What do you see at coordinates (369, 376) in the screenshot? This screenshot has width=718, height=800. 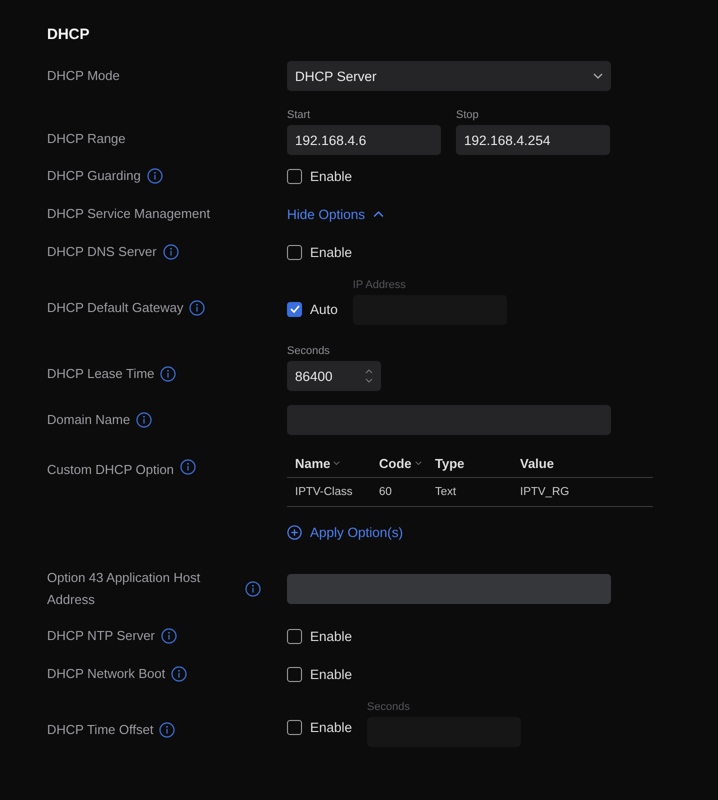 I see `stepper-icon` at bounding box center [369, 376].